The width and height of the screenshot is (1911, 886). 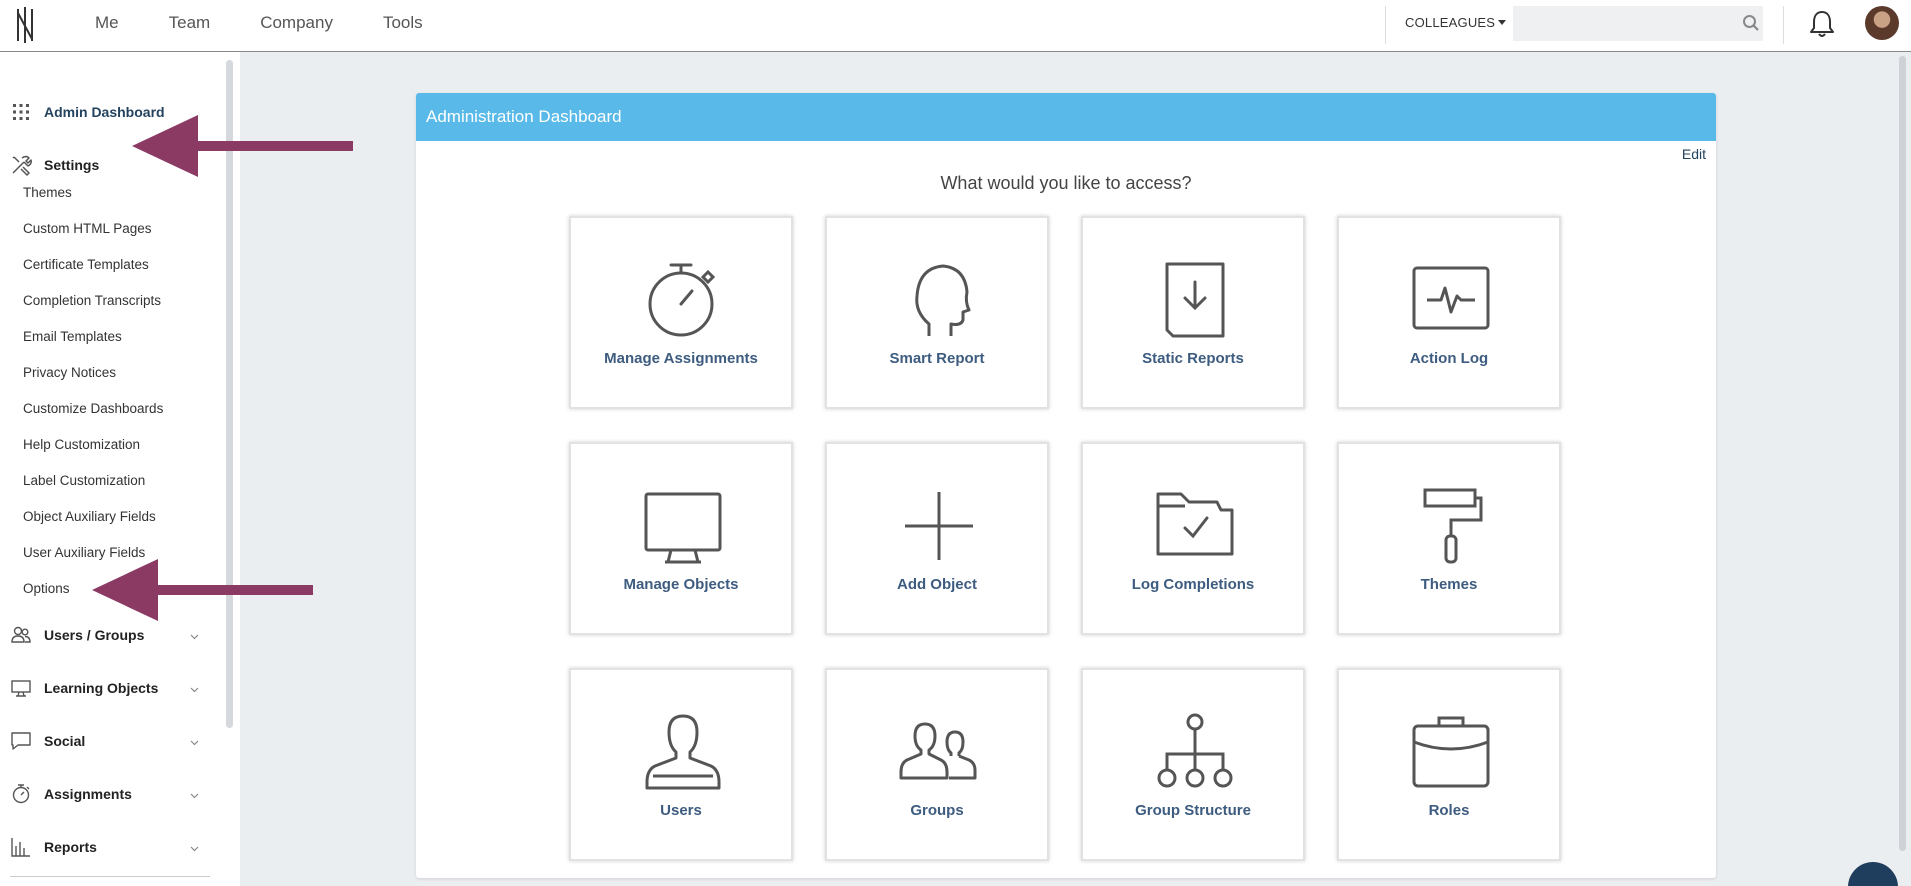 I want to click on annotation-arrow-settings, so click(x=242, y=146).